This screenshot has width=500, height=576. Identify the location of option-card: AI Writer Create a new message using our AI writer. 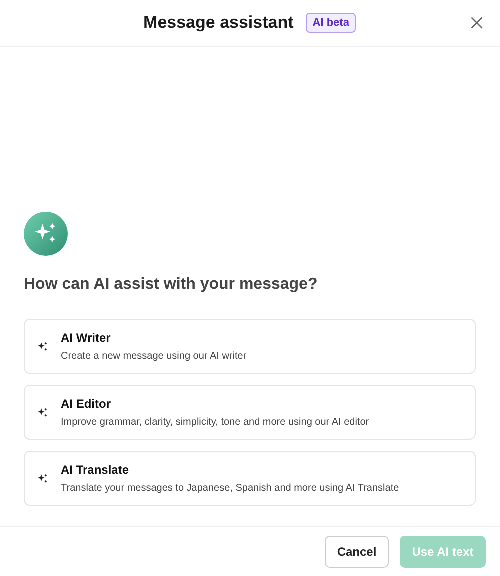
(250, 346).